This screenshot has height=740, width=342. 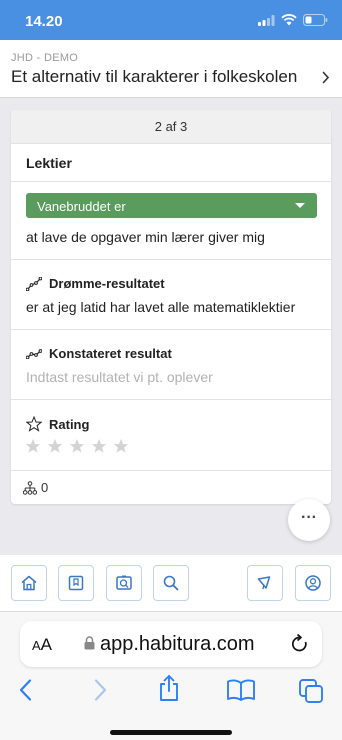 I want to click on dropdown-label: Vanebruddet er, so click(x=81, y=206).